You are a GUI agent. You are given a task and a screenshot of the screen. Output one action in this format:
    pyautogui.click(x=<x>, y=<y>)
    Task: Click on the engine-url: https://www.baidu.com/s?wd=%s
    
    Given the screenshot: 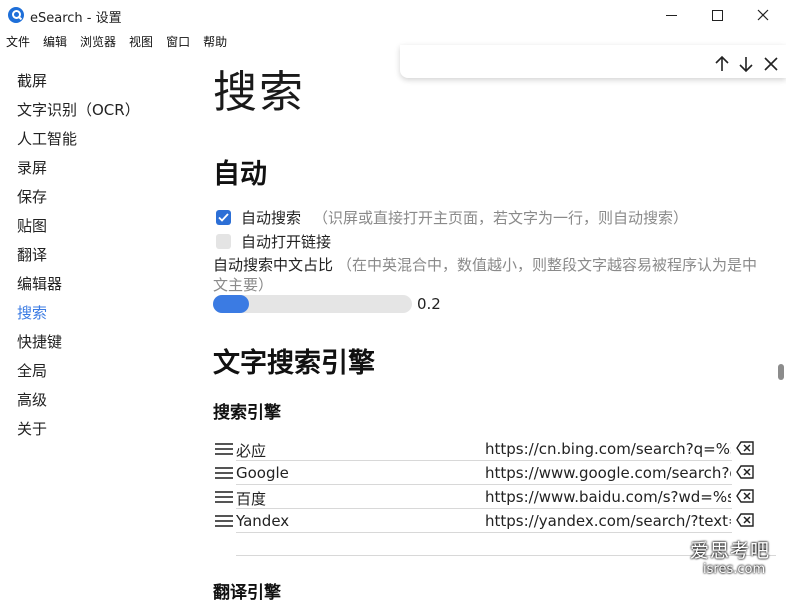 What is the action you would take?
    pyautogui.click(x=608, y=497)
    